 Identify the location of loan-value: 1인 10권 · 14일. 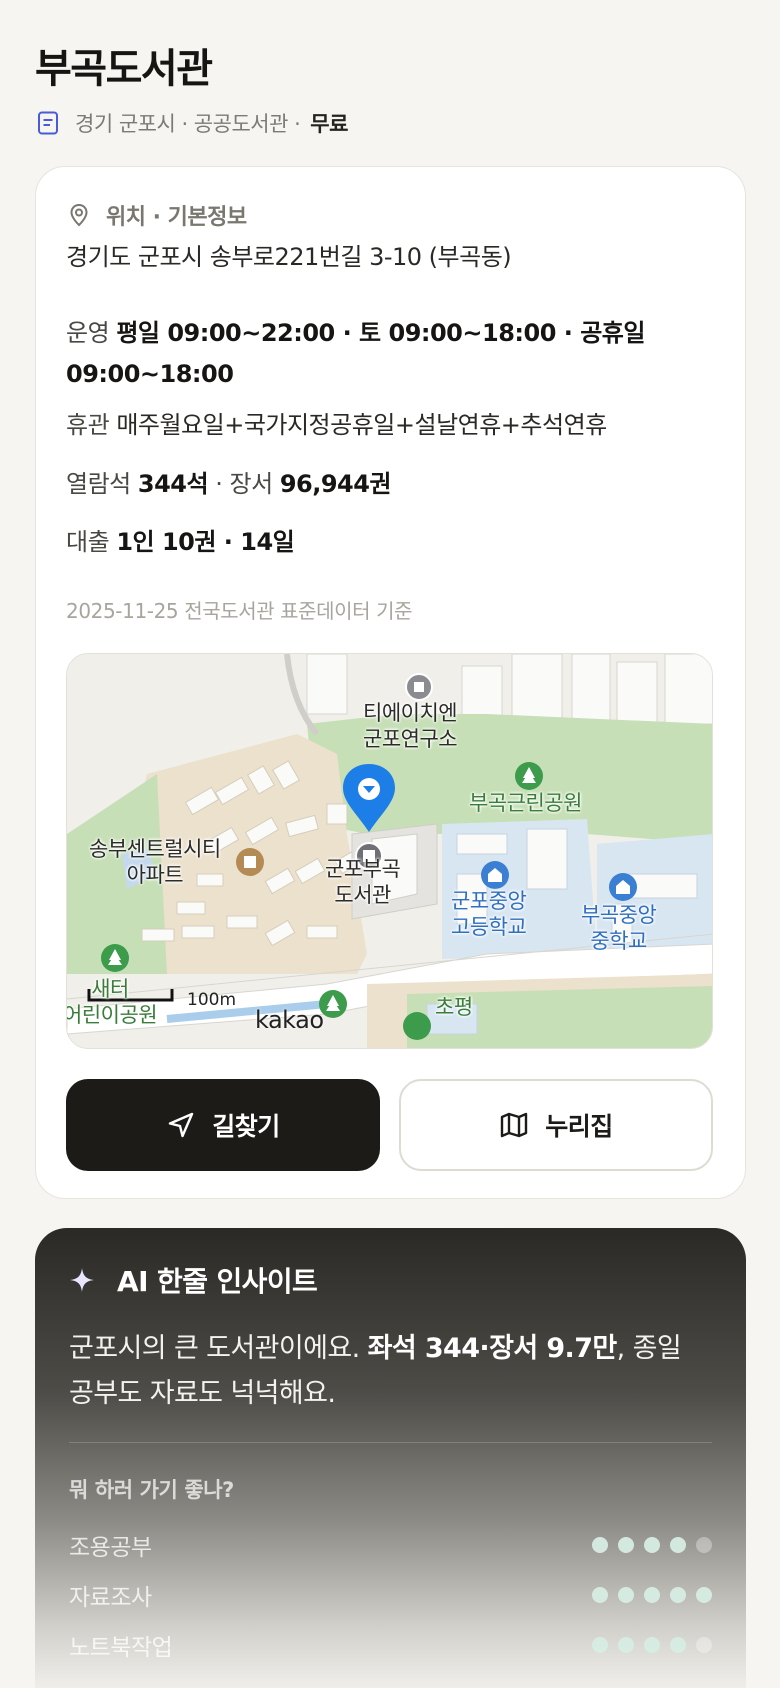
(205, 542).